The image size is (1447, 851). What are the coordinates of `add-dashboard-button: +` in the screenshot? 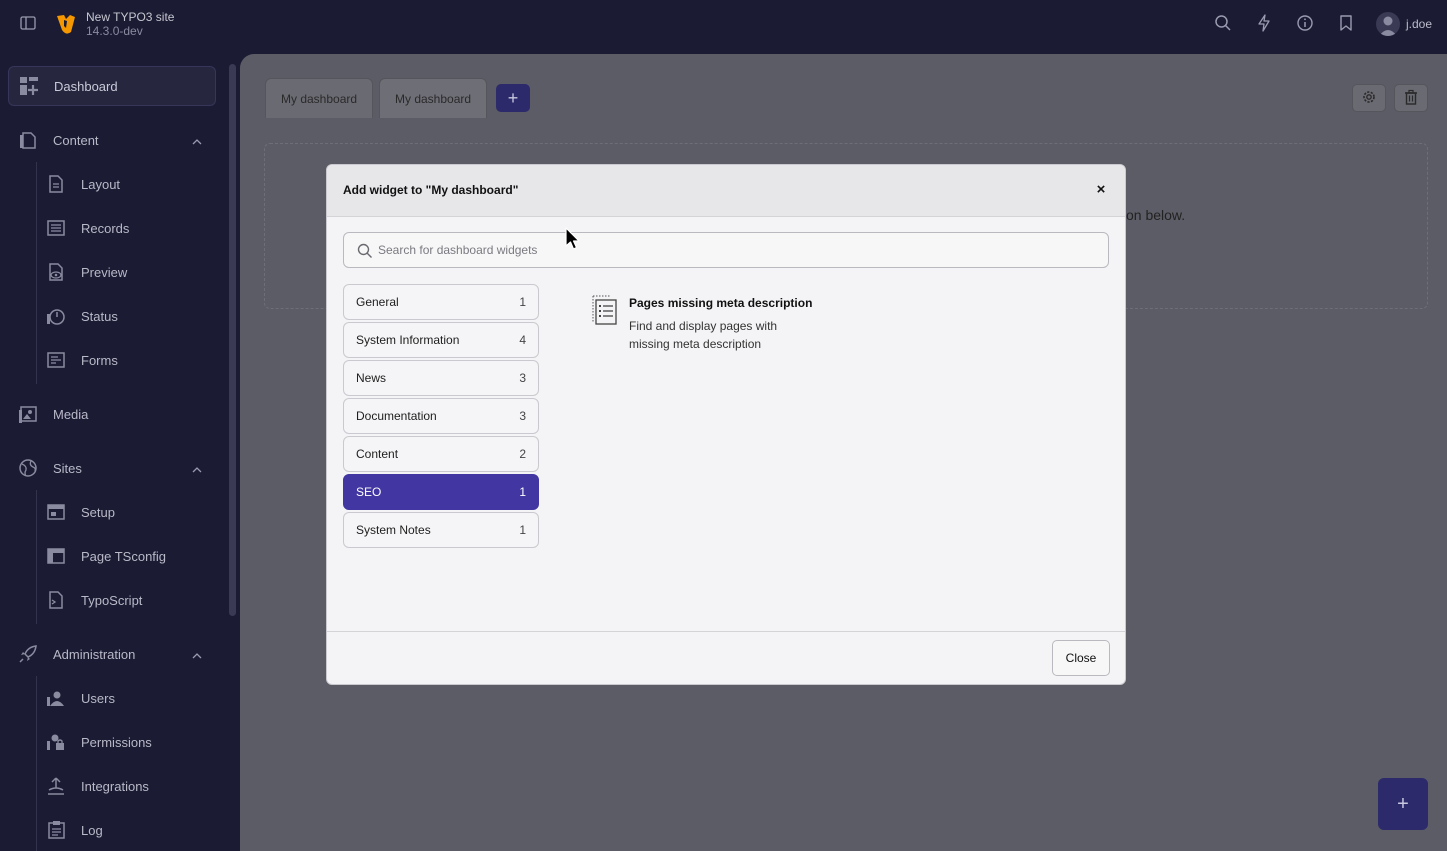 It's located at (513, 98).